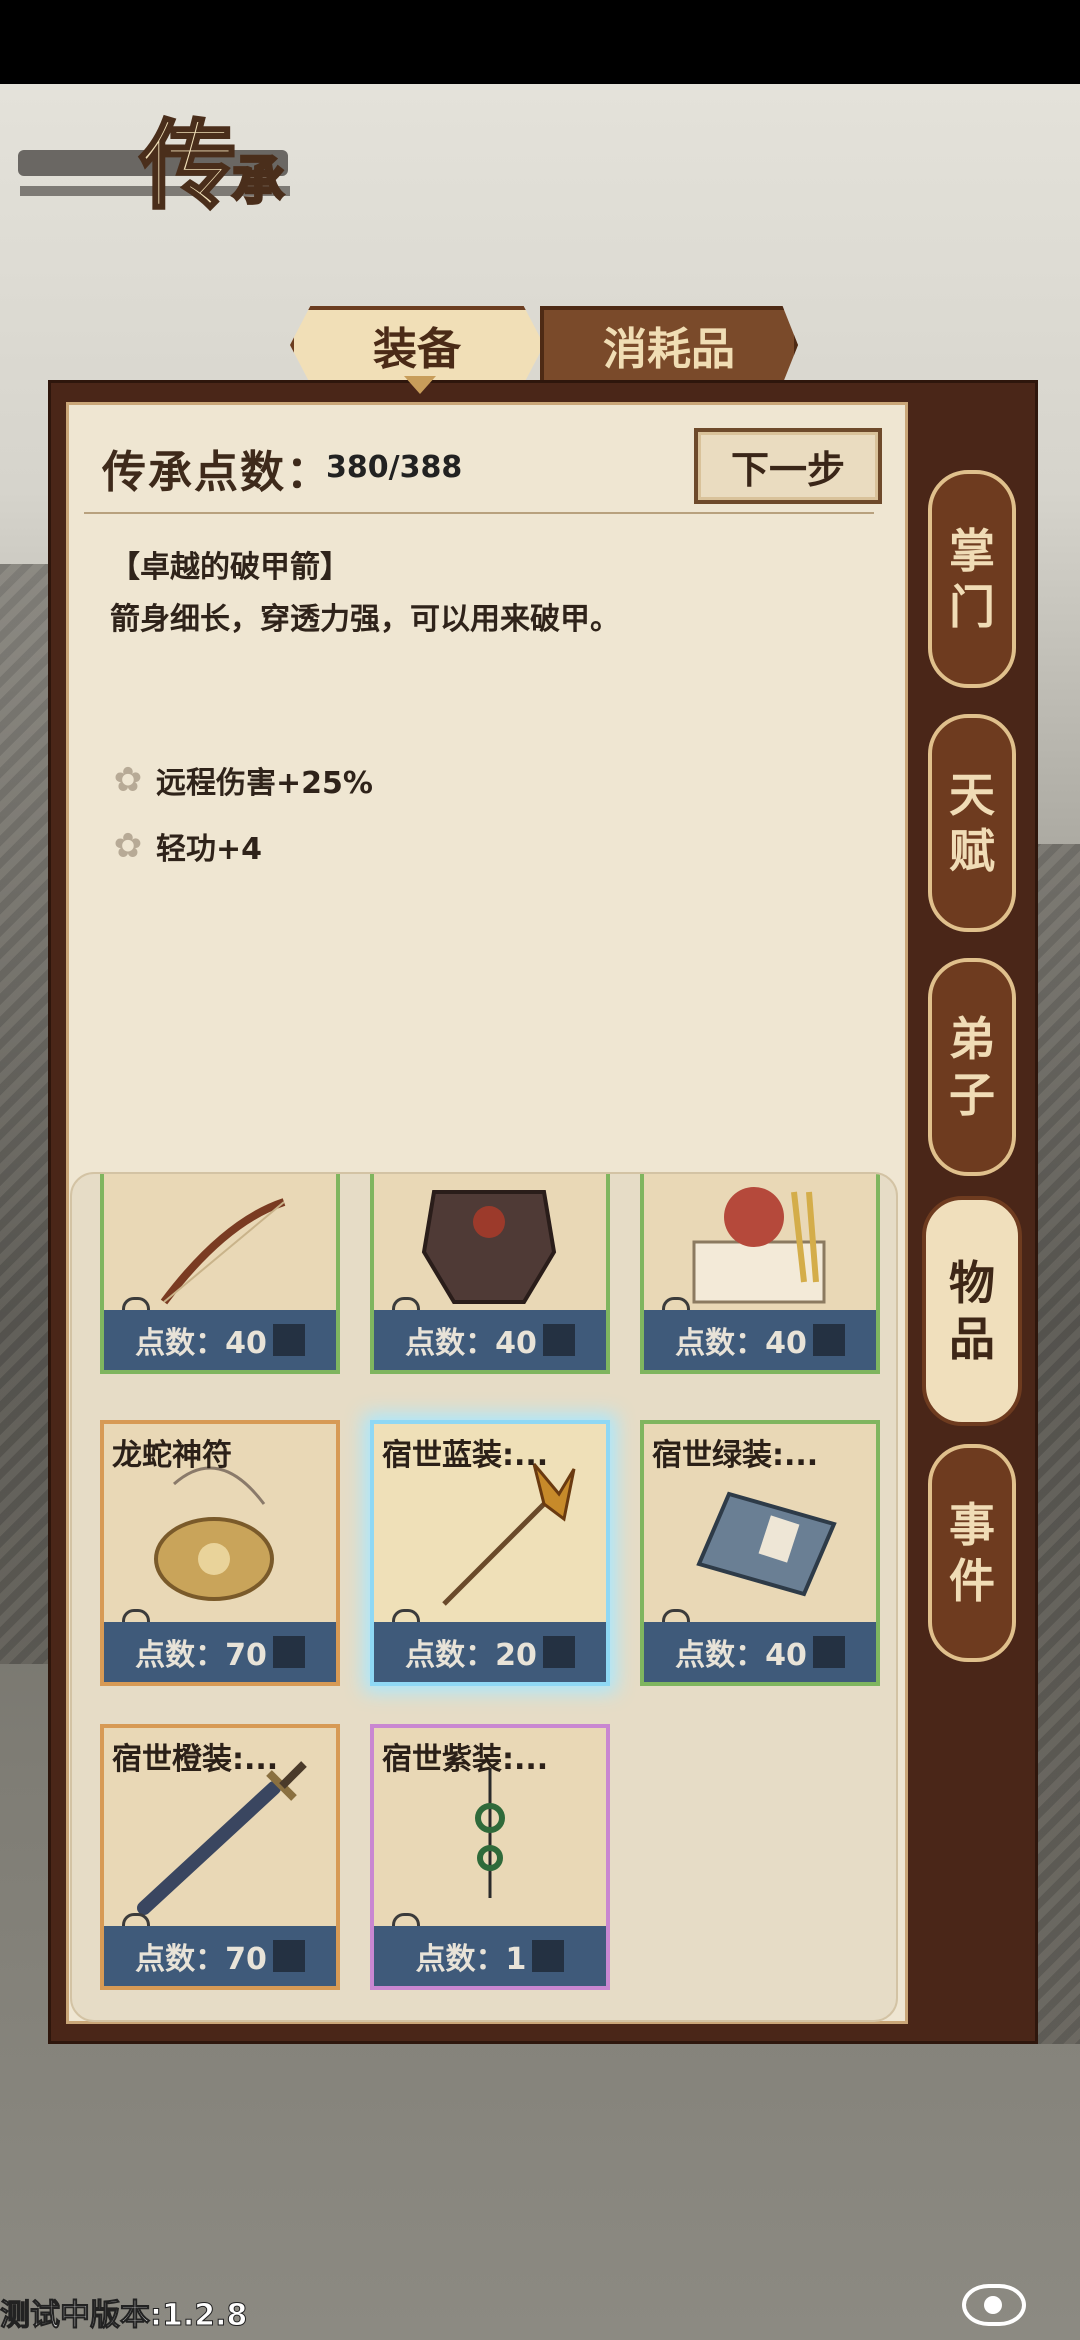 The image size is (1080, 2340). What do you see at coordinates (365, 619) in the screenshot?
I see `item-description: 箭身细长，穿透力强，可以用来破甲。` at bounding box center [365, 619].